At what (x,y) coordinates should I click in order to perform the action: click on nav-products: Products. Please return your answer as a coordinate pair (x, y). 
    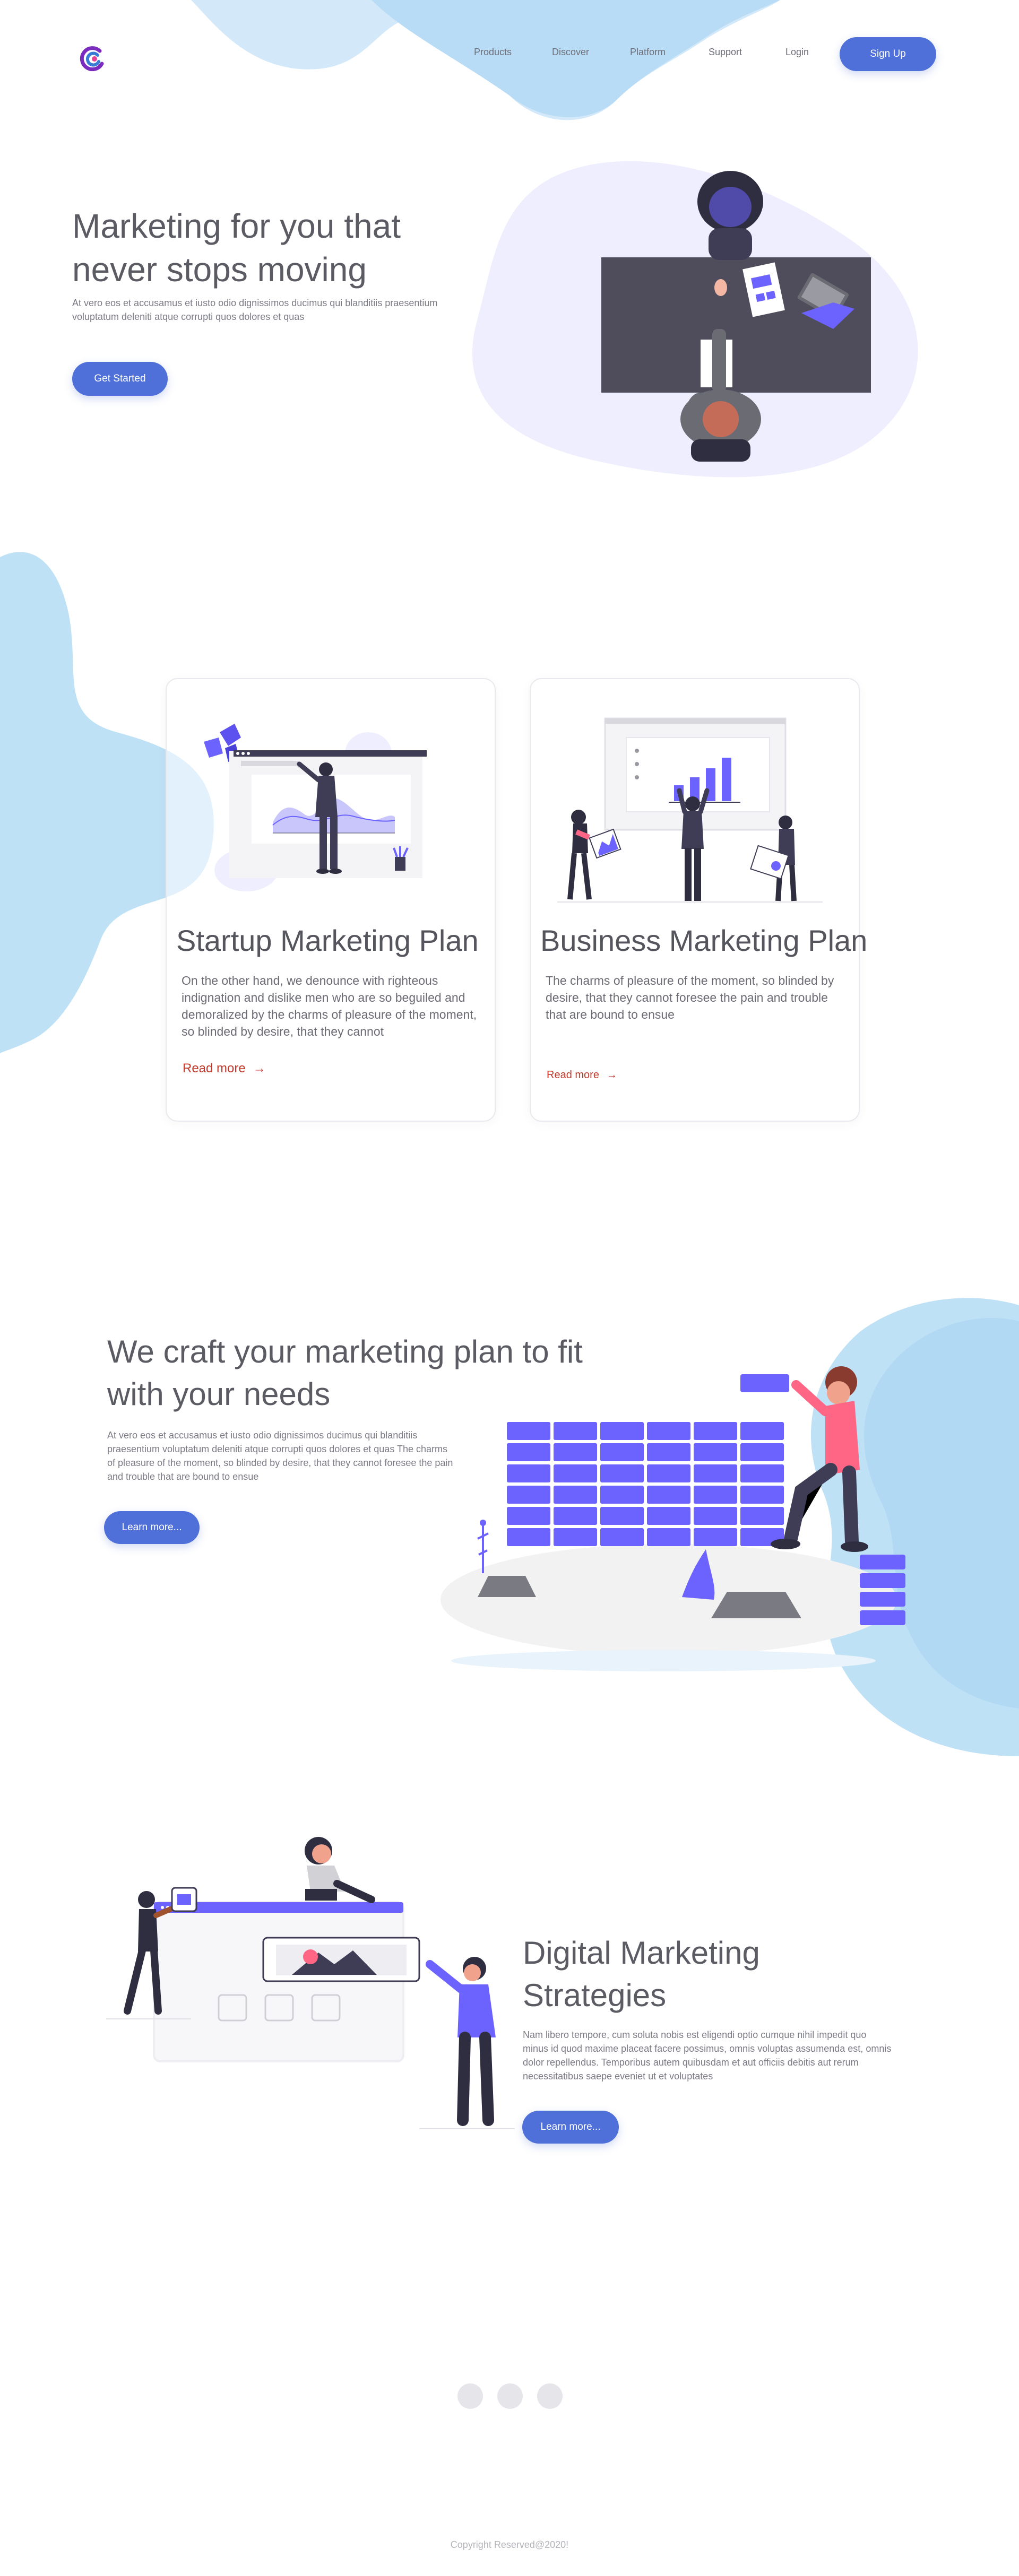
    Looking at the image, I should click on (493, 52).